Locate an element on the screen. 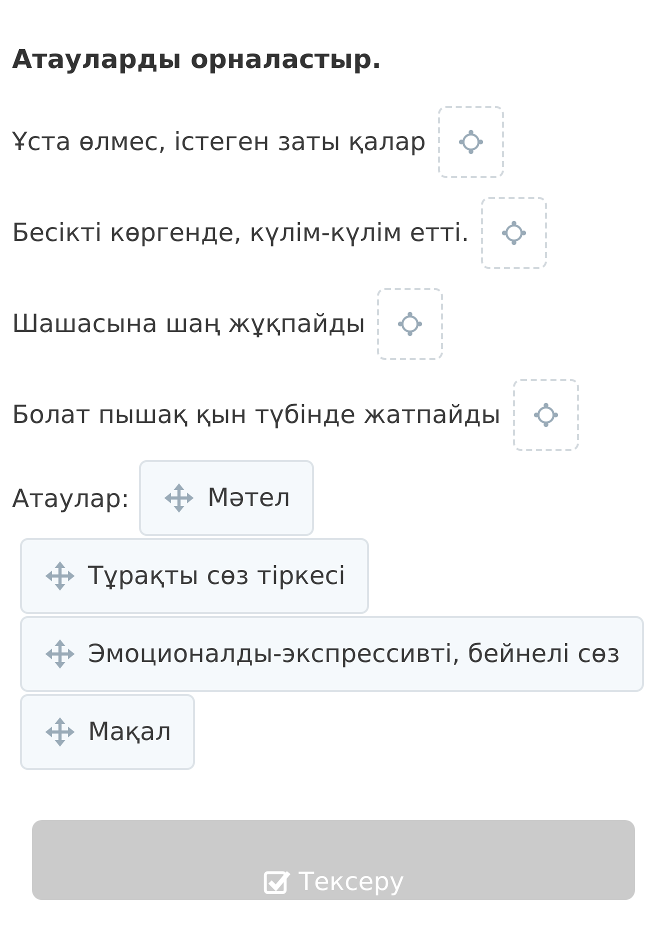 Image resolution: width=648 pixels, height=935 pixels. statement-text: Шашасына шаң жұқпайды is located at coordinates (189, 323).